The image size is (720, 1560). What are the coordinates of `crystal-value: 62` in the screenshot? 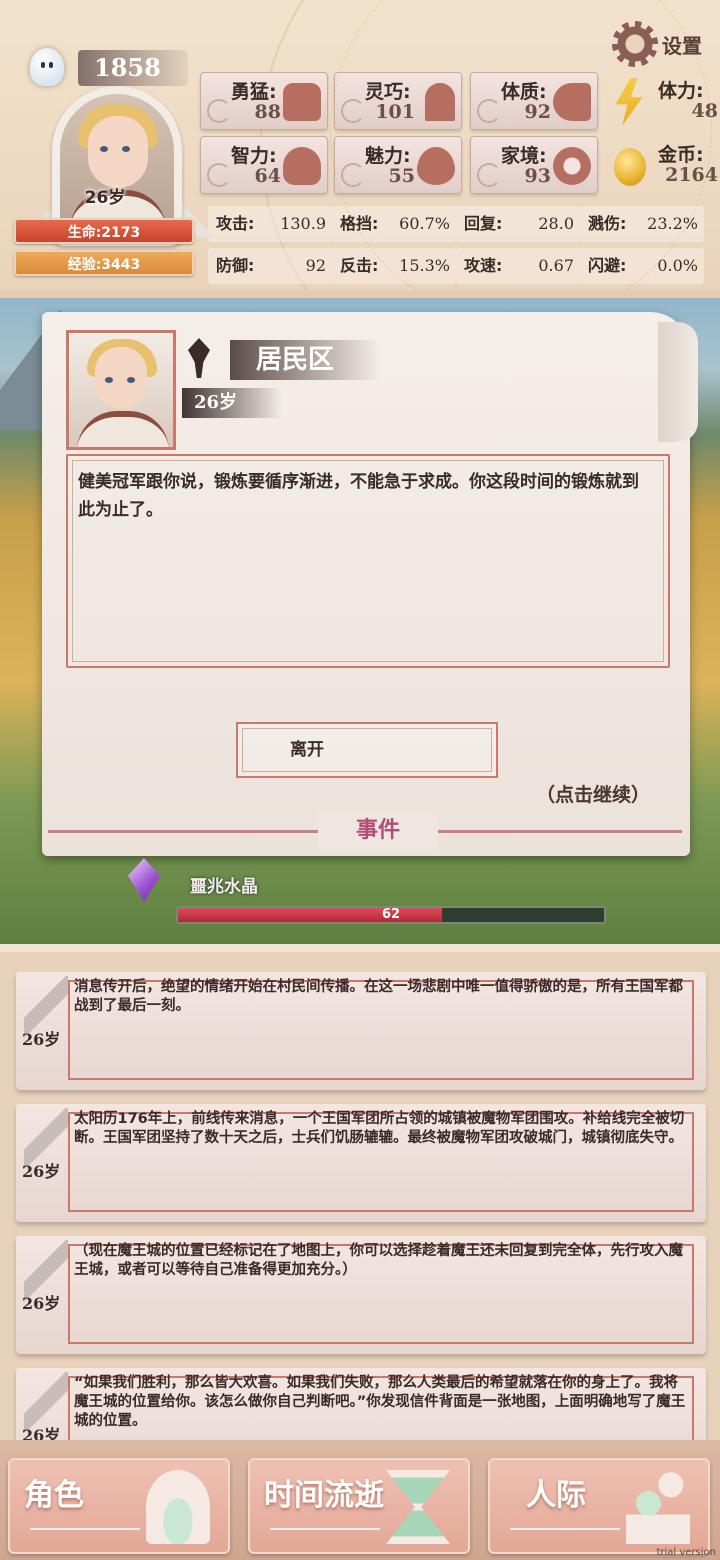 It's located at (391, 914).